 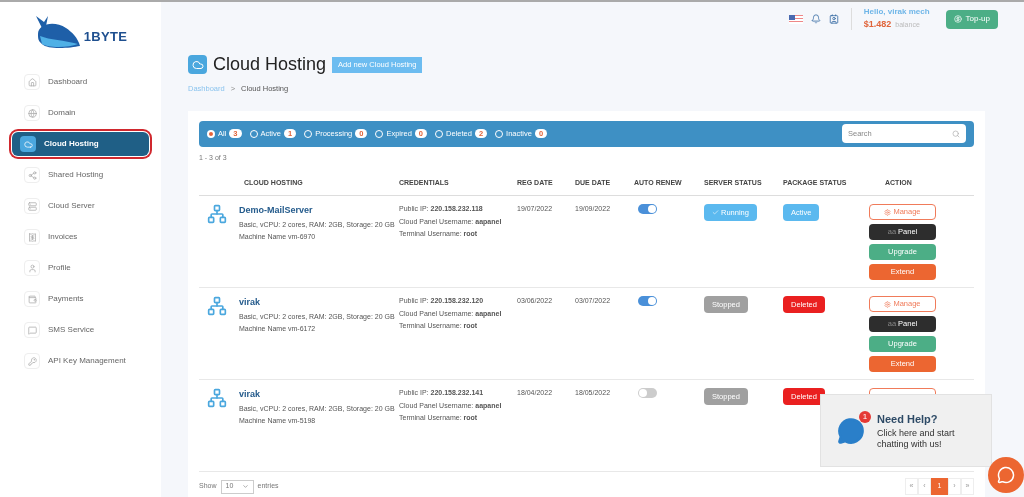 I want to click on chat-bubble-icon, so click(x=851, y=430).